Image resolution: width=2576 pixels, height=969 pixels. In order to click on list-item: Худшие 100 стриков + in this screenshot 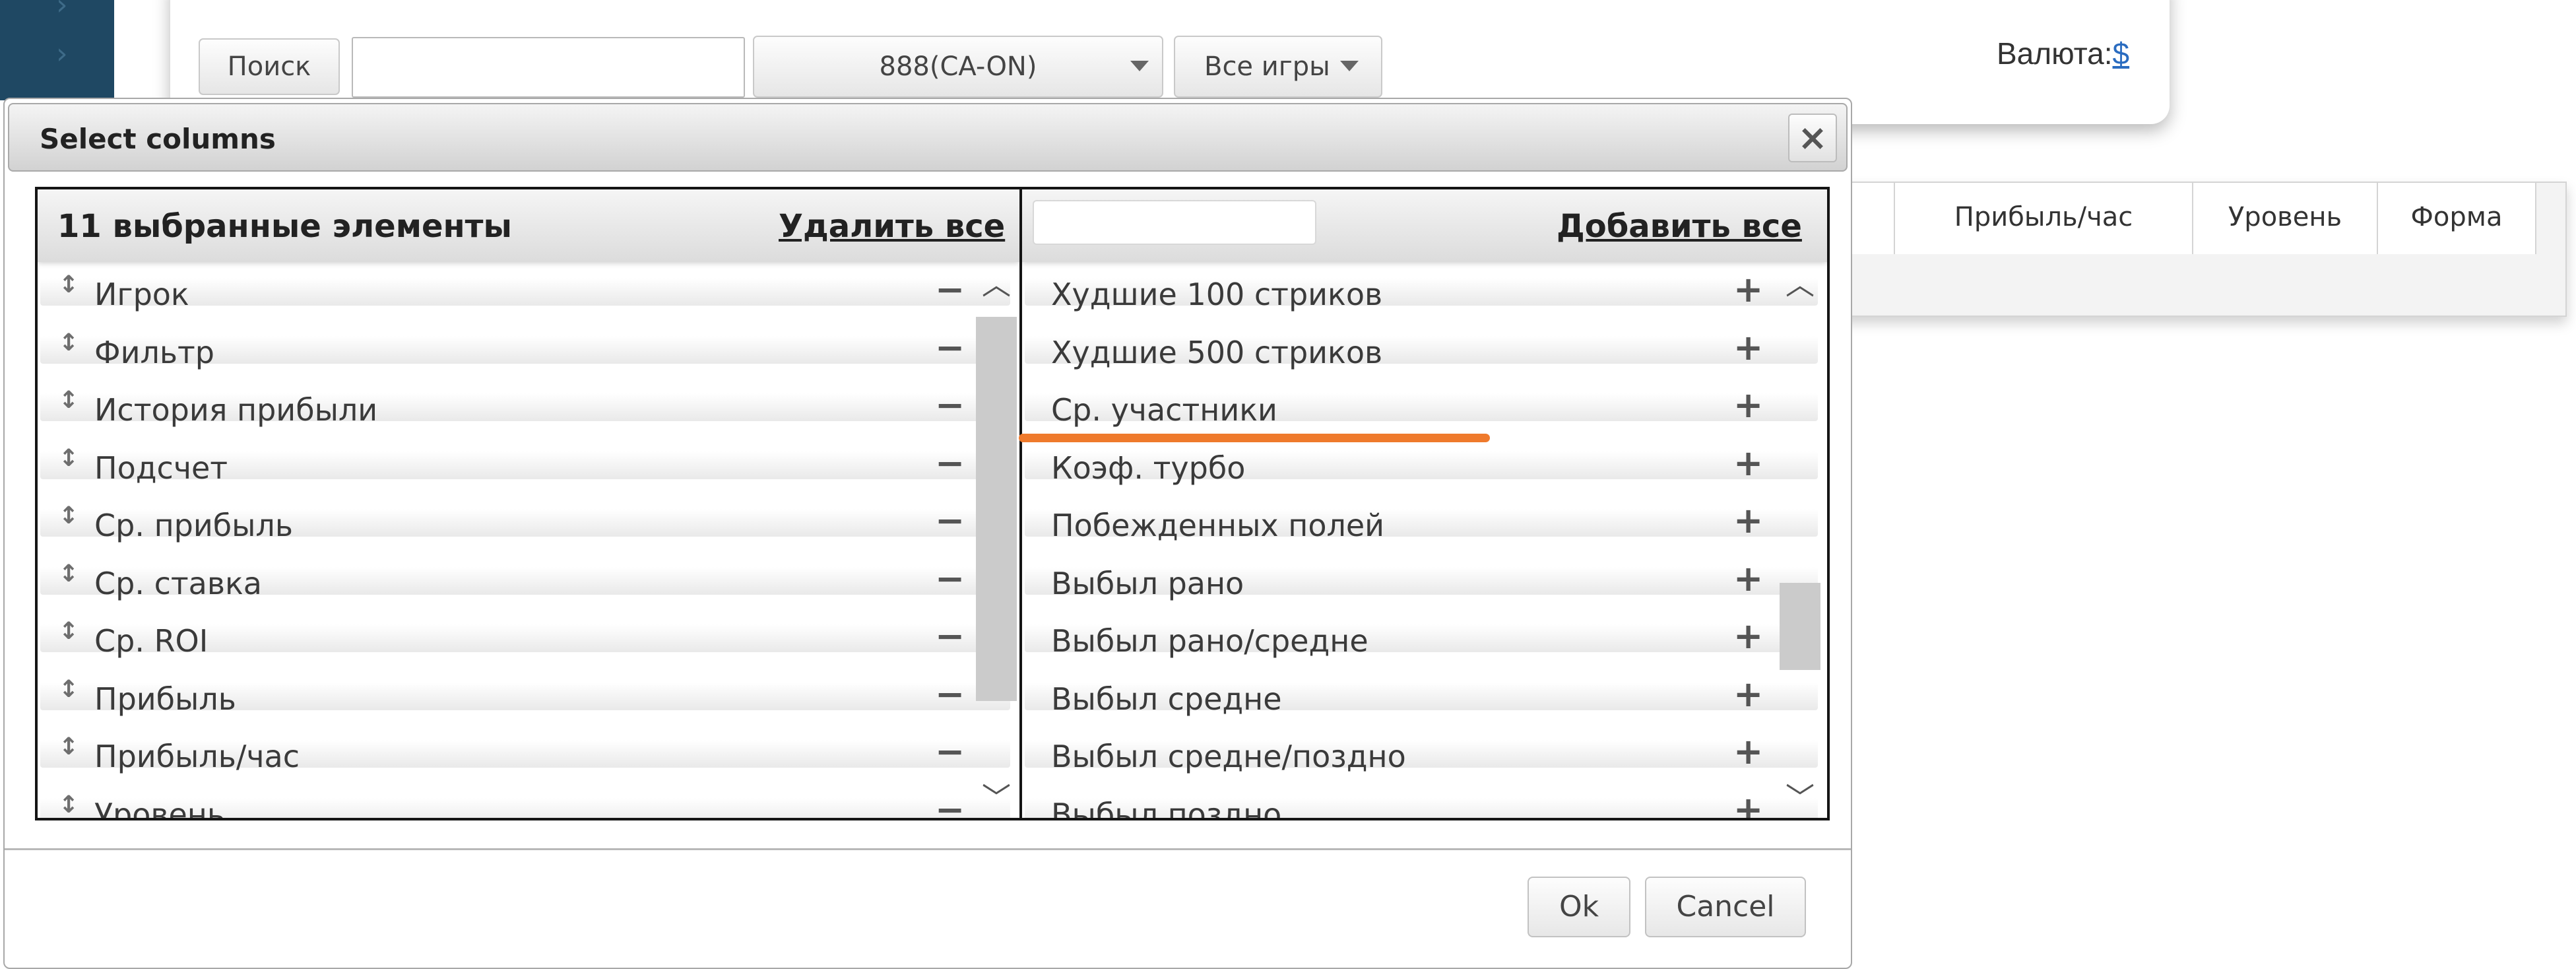, I will do `click(1425, 291)`.